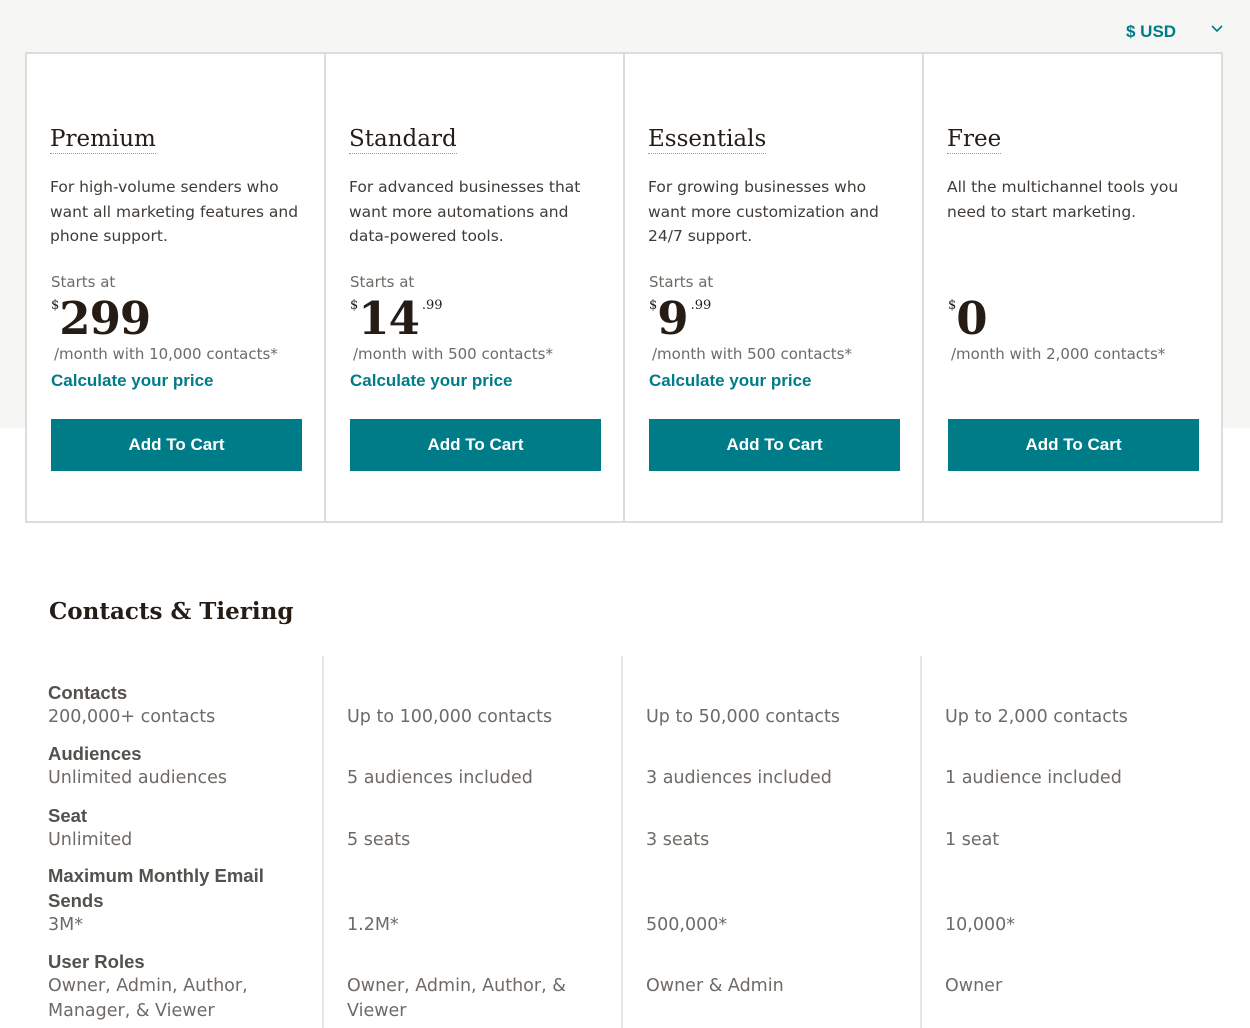 This screenshot has height=1028, width=1250. Describe the element at coordinates (980, 925) in the screenshot. I see `row-value: 10,000*` at that location.